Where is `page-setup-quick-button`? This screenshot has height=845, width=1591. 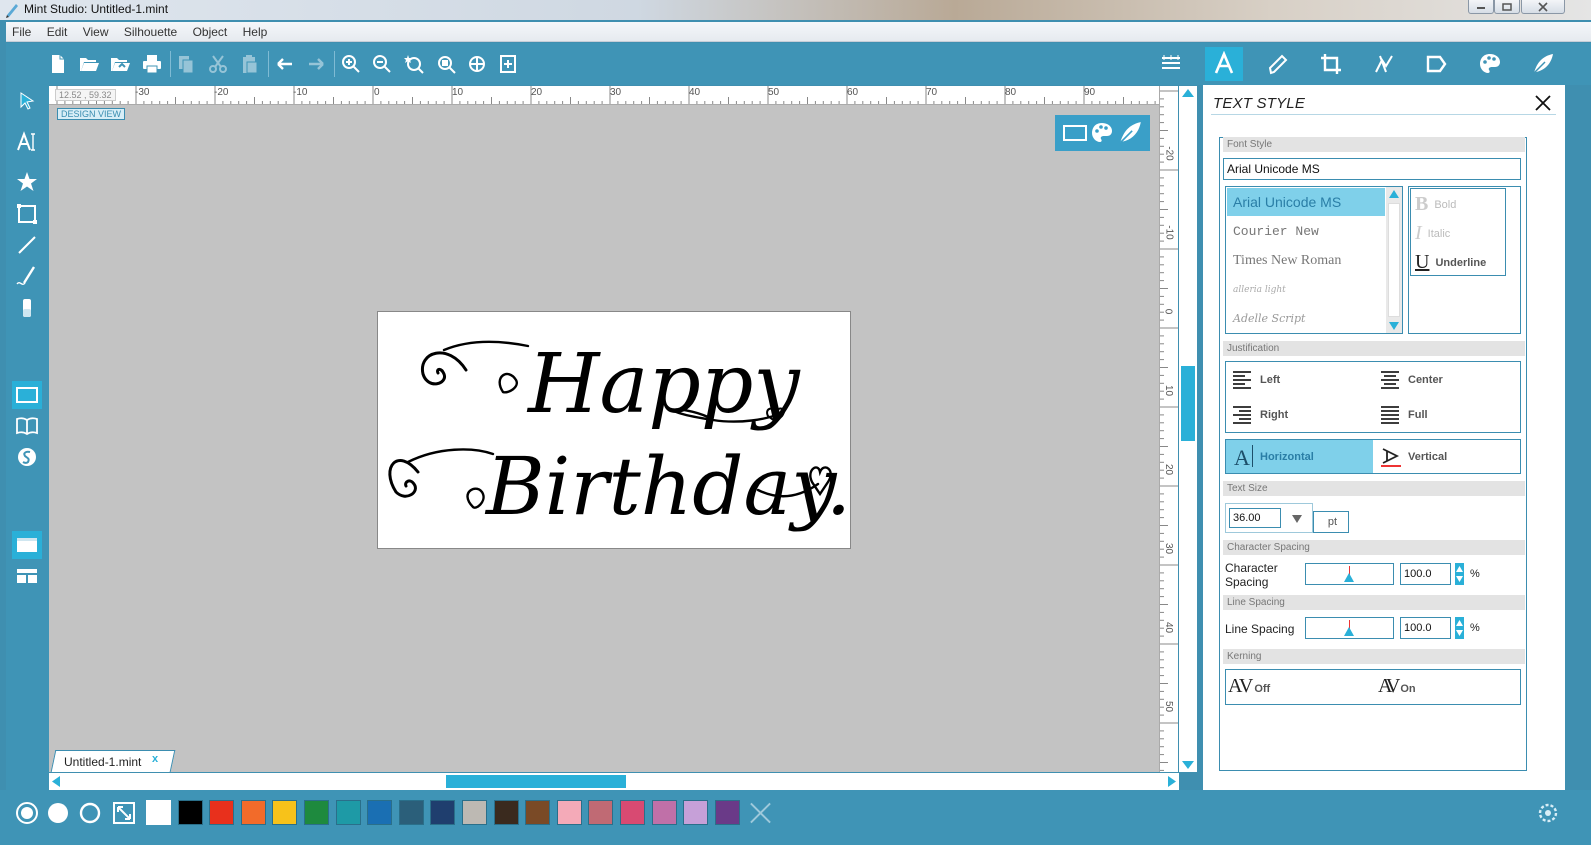
page-setup-quick-button is located at coordinates (1075, 133).